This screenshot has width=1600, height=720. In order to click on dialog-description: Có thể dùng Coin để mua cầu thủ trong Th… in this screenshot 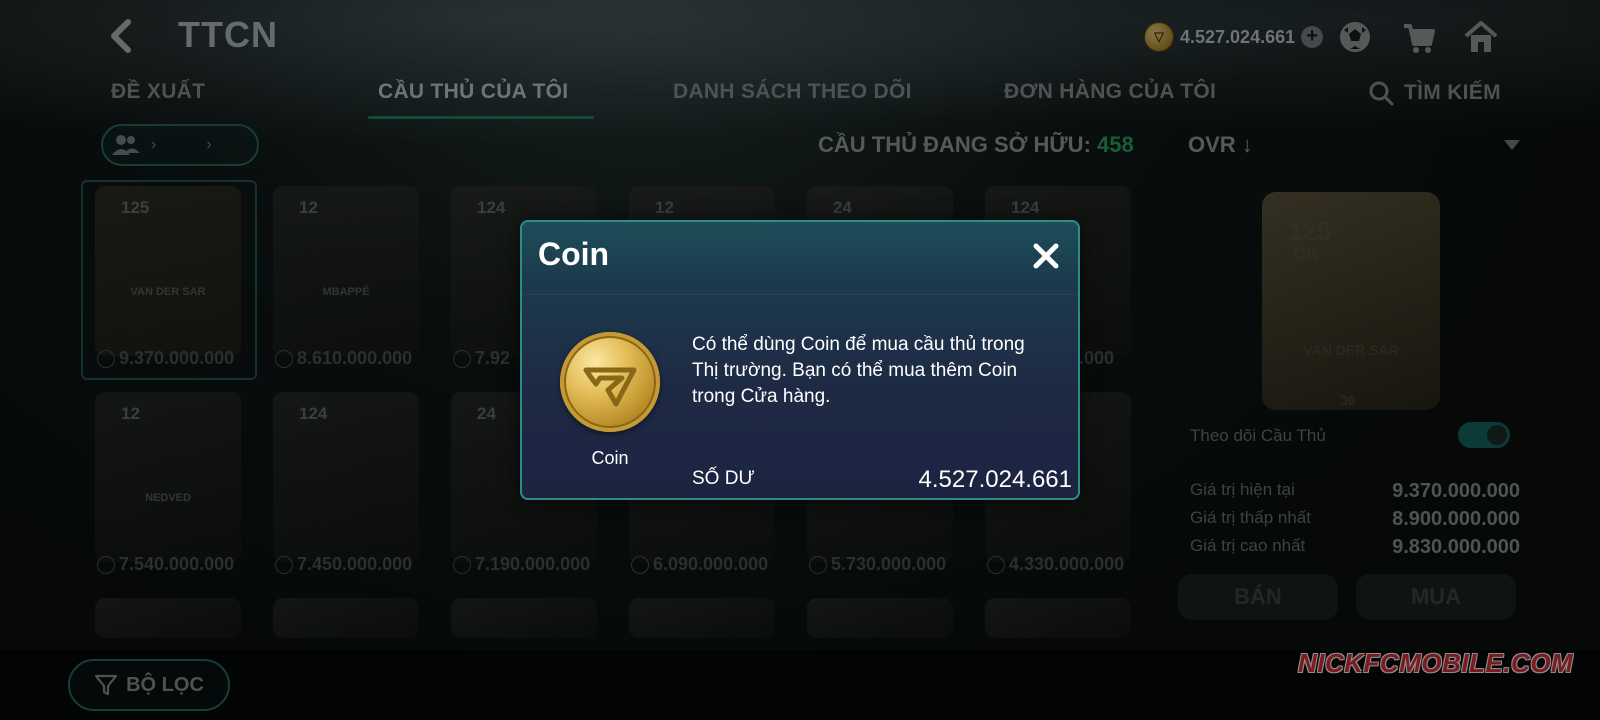, I will do `click(858, 370)`.